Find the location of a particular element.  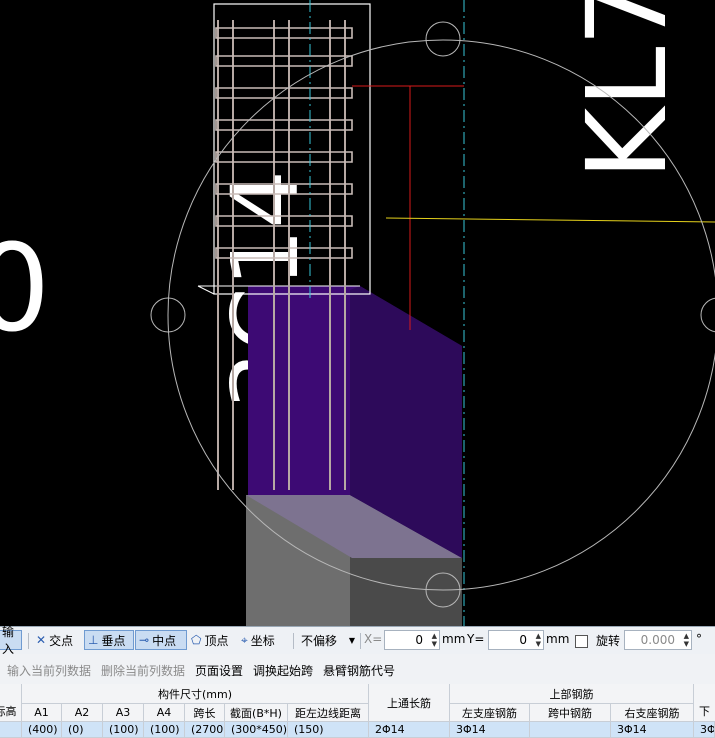

chevron-down-icon: ▼ is located at coordinates (351, 640).